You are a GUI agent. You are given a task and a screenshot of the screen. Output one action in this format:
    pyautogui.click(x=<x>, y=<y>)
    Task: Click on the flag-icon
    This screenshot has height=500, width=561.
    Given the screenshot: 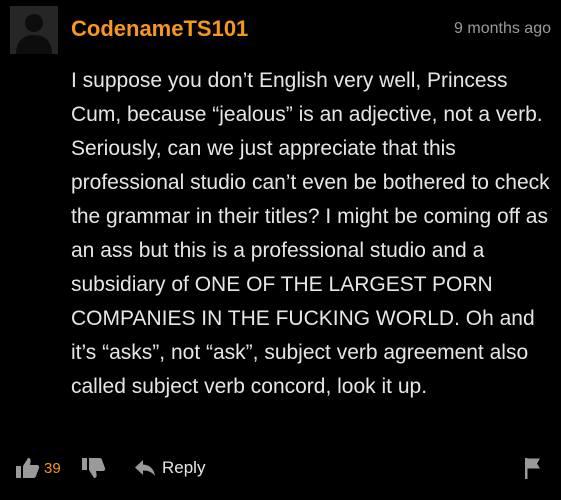 What is the action you would take?
    pyautogui.click(x=532, y=468)
    